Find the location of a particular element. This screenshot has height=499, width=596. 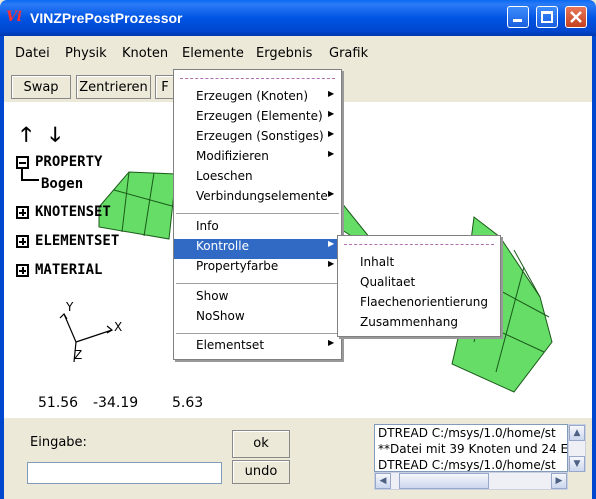

menu-item-verbindungselemente: Verbindungselemente ▶ is located at coordinates (257, 199).